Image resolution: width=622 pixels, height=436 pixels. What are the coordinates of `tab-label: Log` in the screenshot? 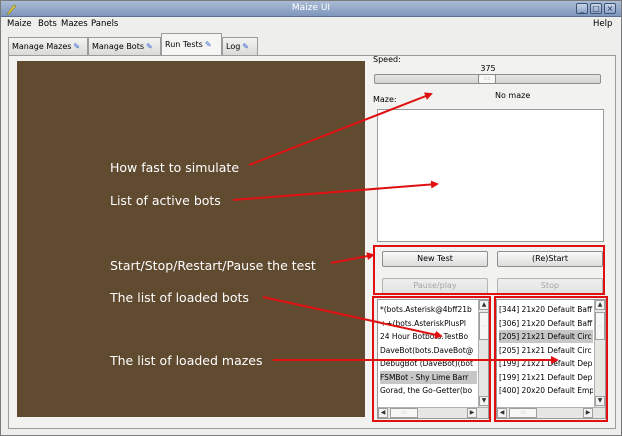 It's located at (233, 46).